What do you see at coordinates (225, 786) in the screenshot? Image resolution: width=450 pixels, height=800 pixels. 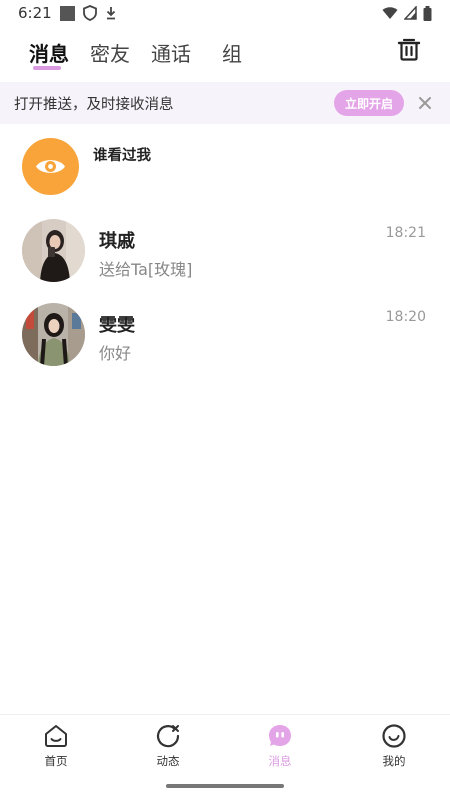 I see `home-indicator` at bounding box center [225, 786].